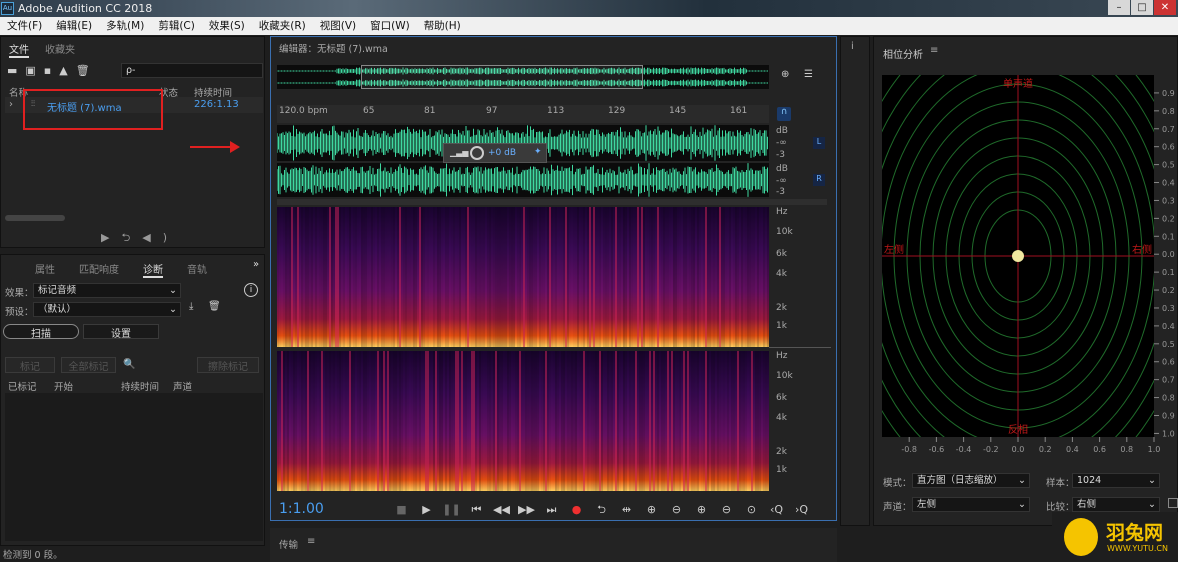  Describe the element at coordinates (129, 364) in the screenshot. I see `search-icon: 🔍` at that location.